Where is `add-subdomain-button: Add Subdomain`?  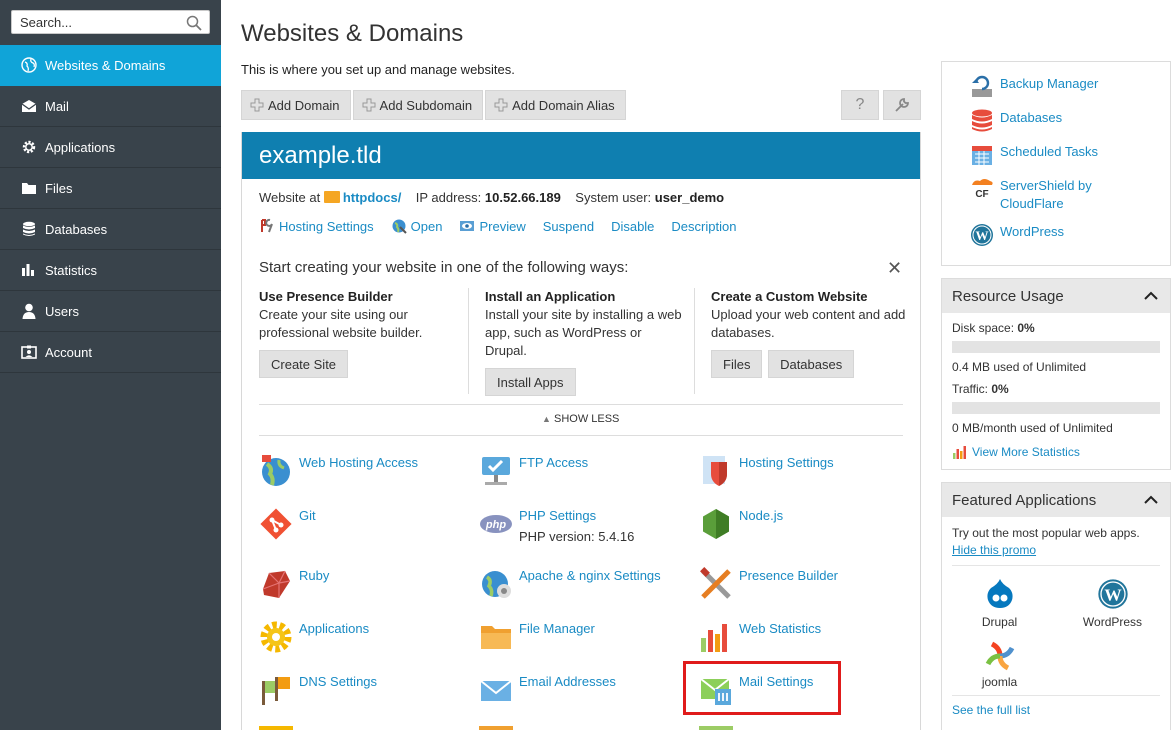 add-subdomain-button: Add Subdomain is located at coordinates (418, 105).